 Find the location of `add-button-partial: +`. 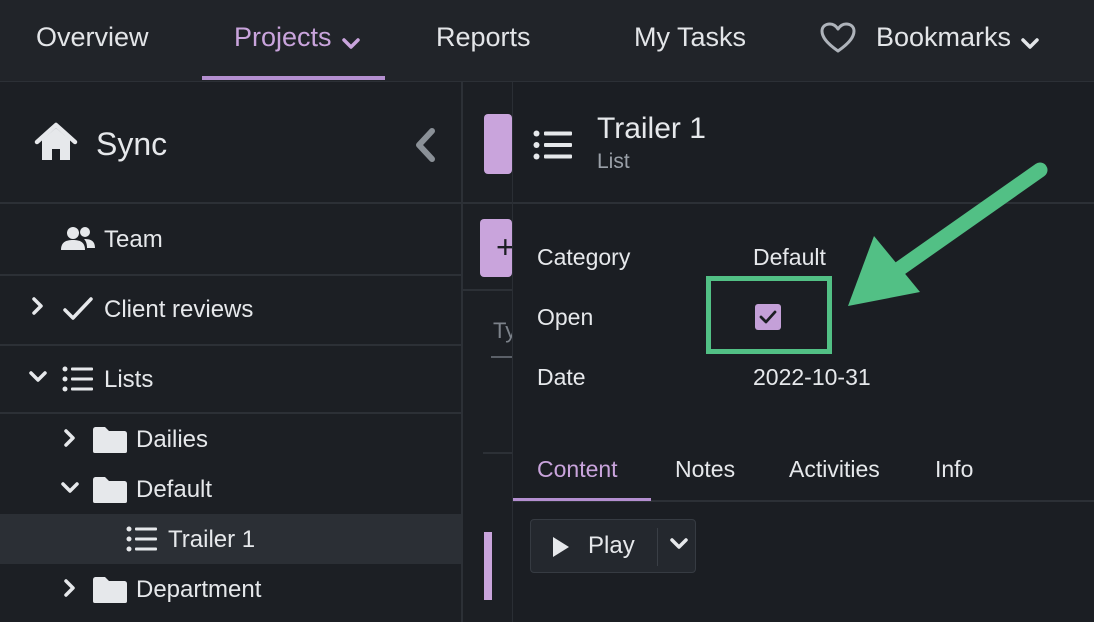

add-button-partial: + is located at coordinates (497, 248).